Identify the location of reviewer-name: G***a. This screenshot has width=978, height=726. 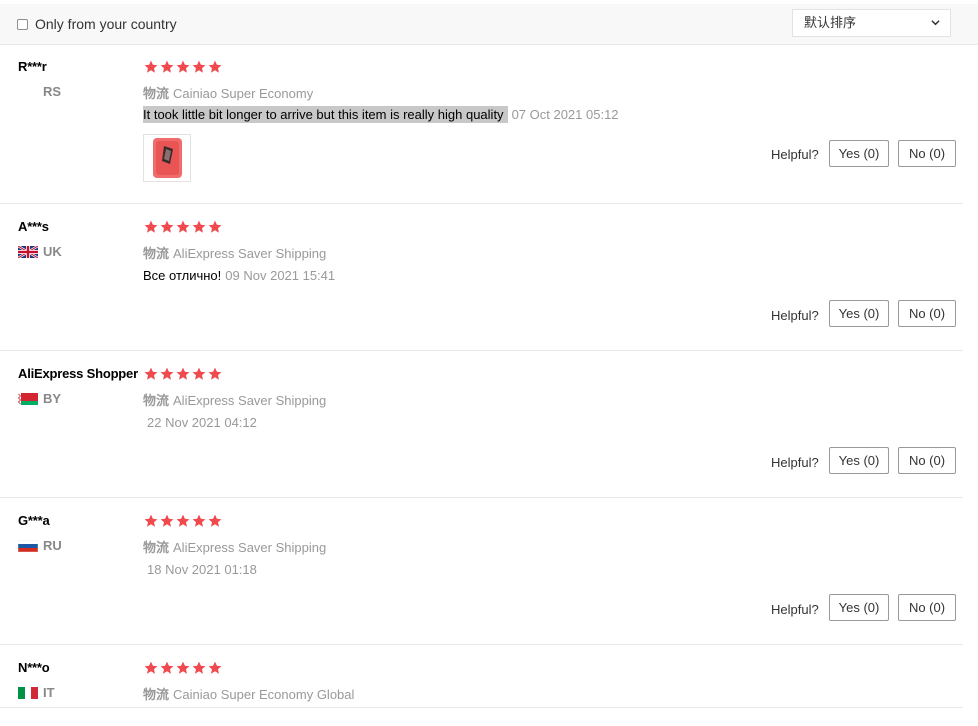
(34, 520).